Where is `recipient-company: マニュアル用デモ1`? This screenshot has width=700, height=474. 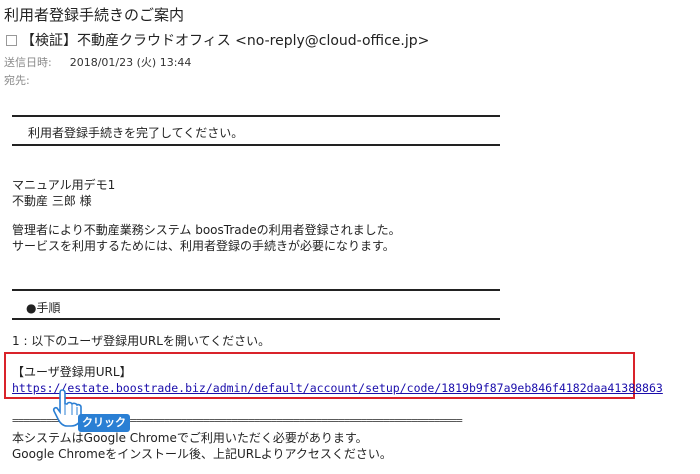 recipient-company: マニュアル用デモ1 is located at coordinates (64, 185).